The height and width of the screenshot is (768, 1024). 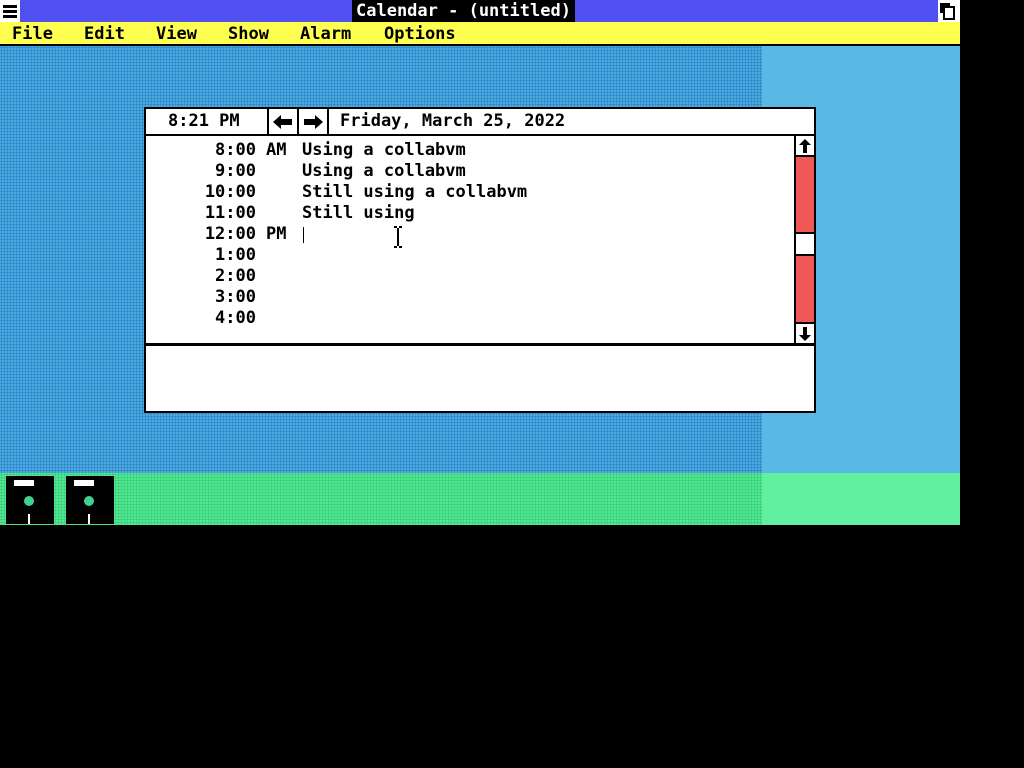 I want to click on title-bar: Calendar - (untitled), so click(x=480, y=11).